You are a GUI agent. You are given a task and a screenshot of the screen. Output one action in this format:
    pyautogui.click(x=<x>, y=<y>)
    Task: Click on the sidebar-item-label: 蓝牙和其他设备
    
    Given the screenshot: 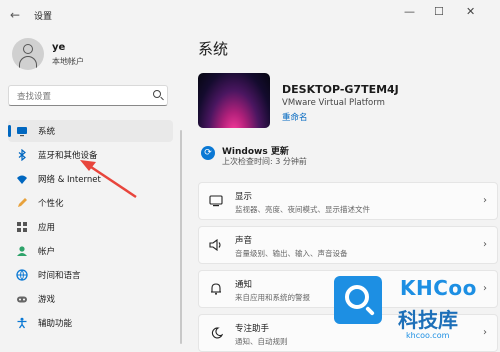 What is the action you would take?
    pyautogui.click(x=68, y=156)
    